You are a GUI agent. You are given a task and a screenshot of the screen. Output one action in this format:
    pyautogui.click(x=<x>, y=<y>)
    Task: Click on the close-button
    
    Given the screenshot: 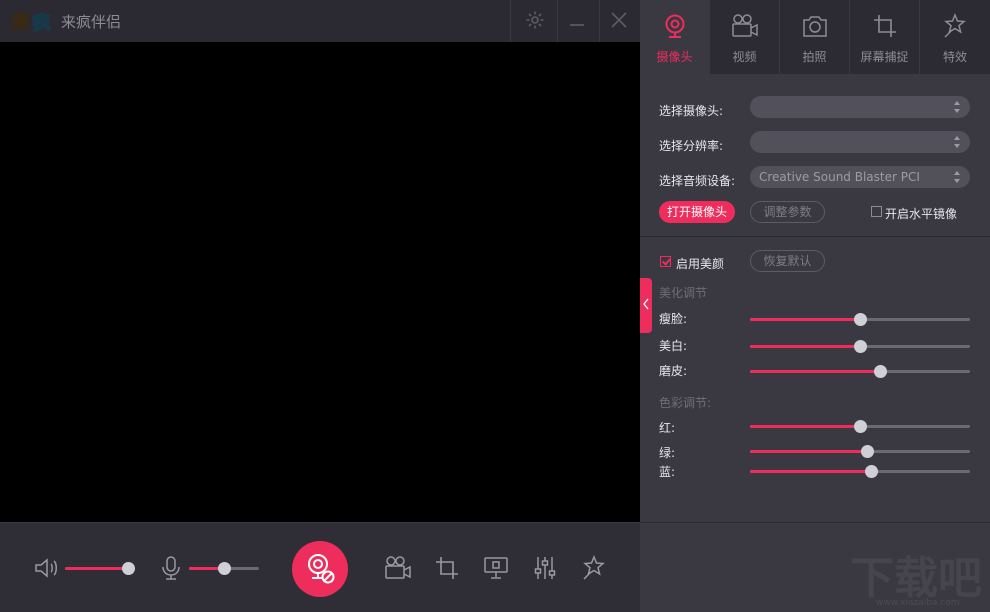 What is the action you would take?
    pyautogui.click(x=619, y=21)
    